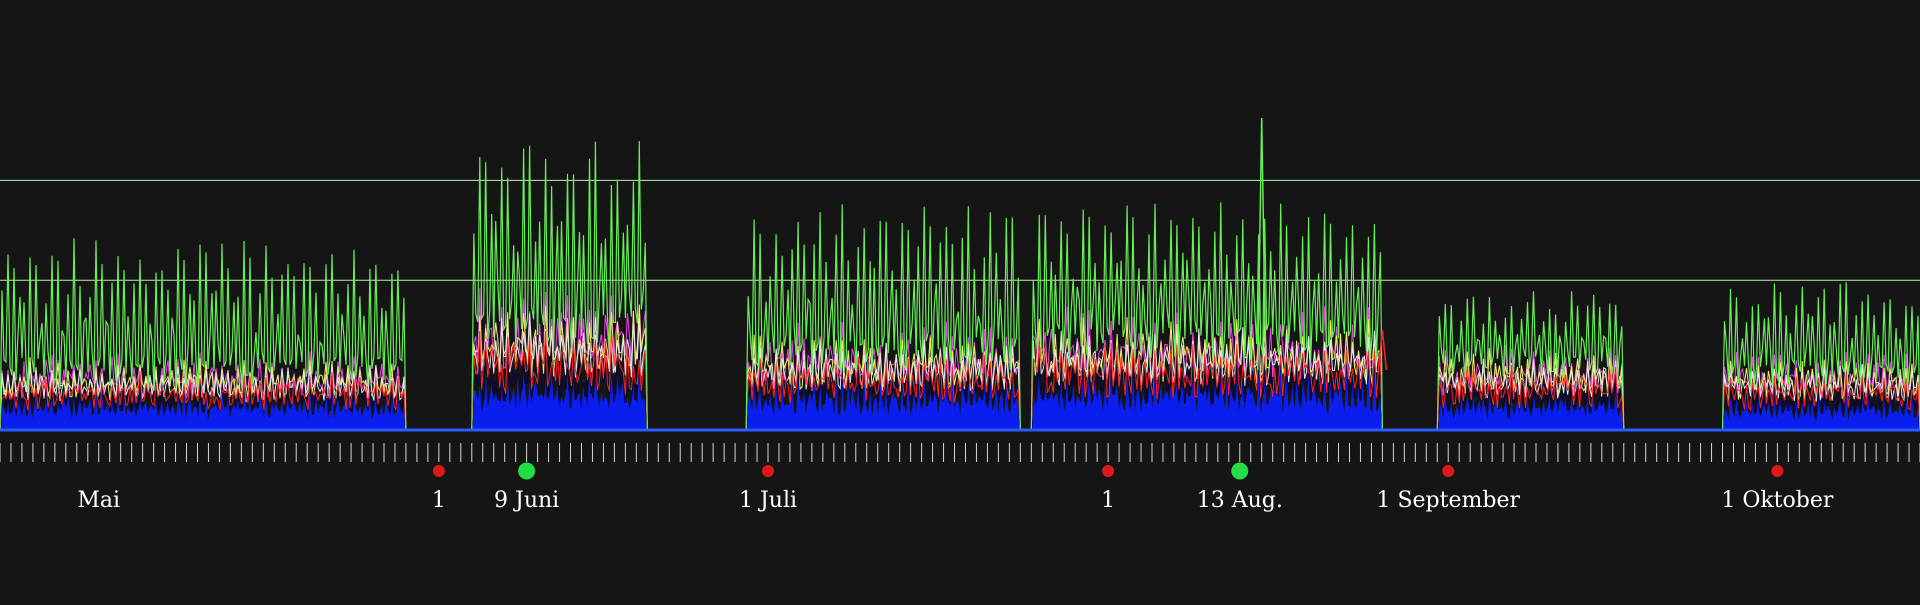 The height and width of the screenshot is (605, 1920). Describe the element at coordinates (1777, 500) in the screenshot. I see `date-label-8: 1 Oktober` at that location.